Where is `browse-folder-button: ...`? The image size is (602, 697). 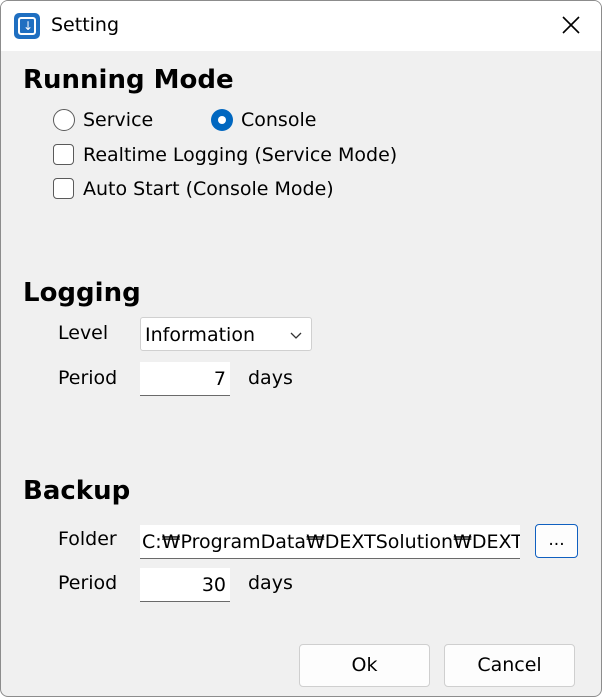
browse-folder-button: ... is located at coordinates (556, 541).